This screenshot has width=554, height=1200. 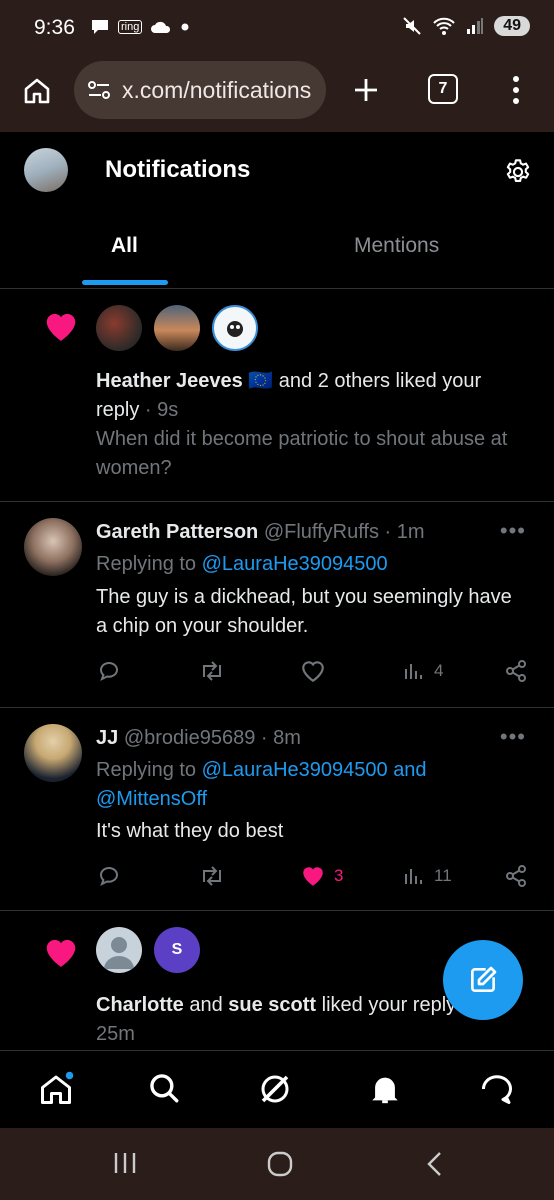 What do you see at coordinates (443, 89) in the screenshot?
I see `tab-switcher-button: 7` at bounding box center [443, 89].